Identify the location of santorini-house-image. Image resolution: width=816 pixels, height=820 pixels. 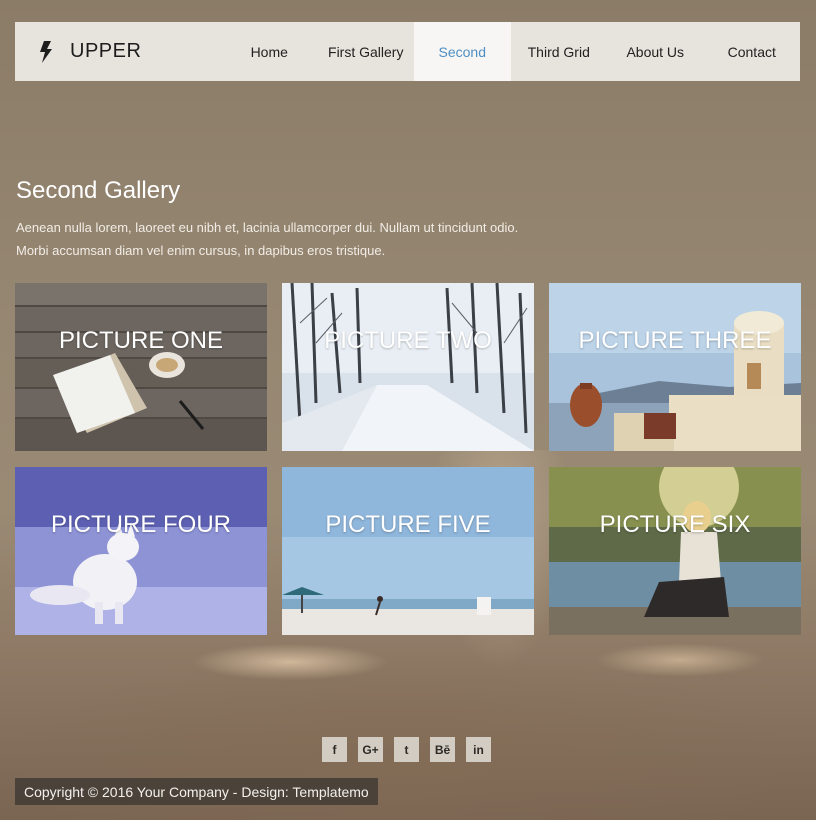
(675, 367).